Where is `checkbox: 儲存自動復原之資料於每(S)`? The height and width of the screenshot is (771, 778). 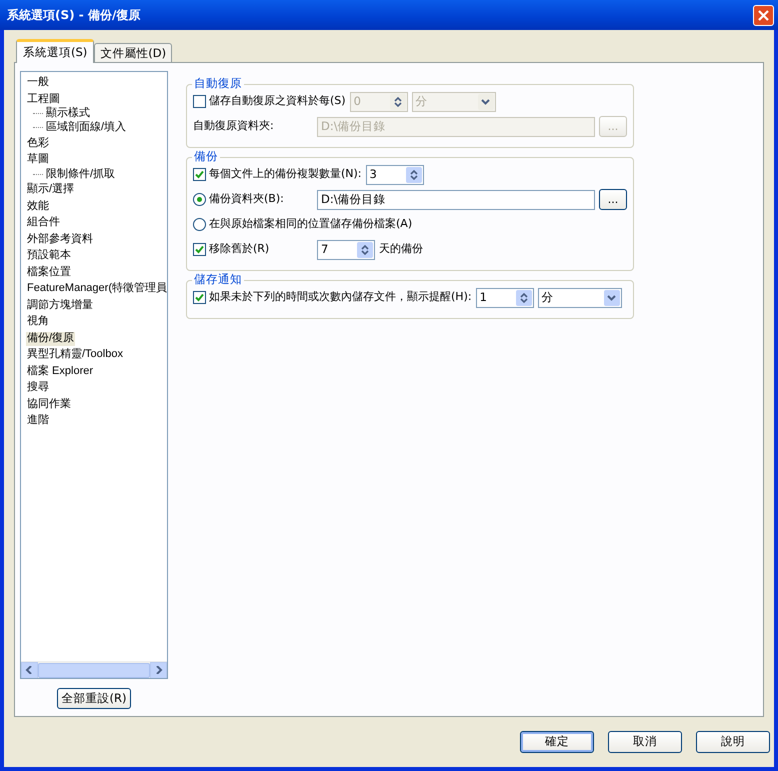
checkbox: 儲存自動復原之資料於每(S) is located at coordinates (269, 101).